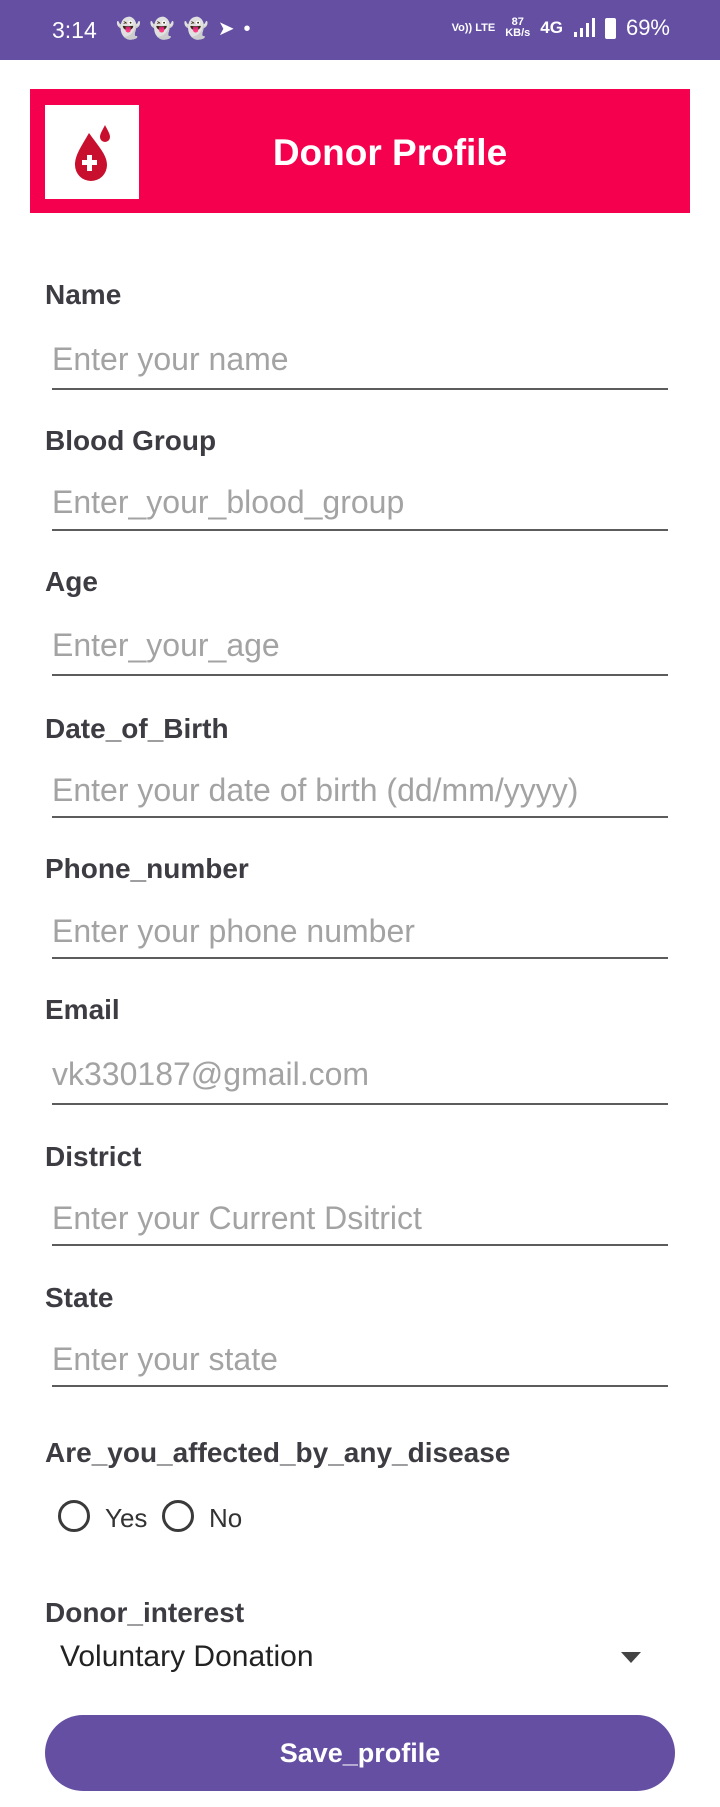  Describe the element at coordinates (631, 1657) in the screenshot. I see `chevron-down-icon` at that location.